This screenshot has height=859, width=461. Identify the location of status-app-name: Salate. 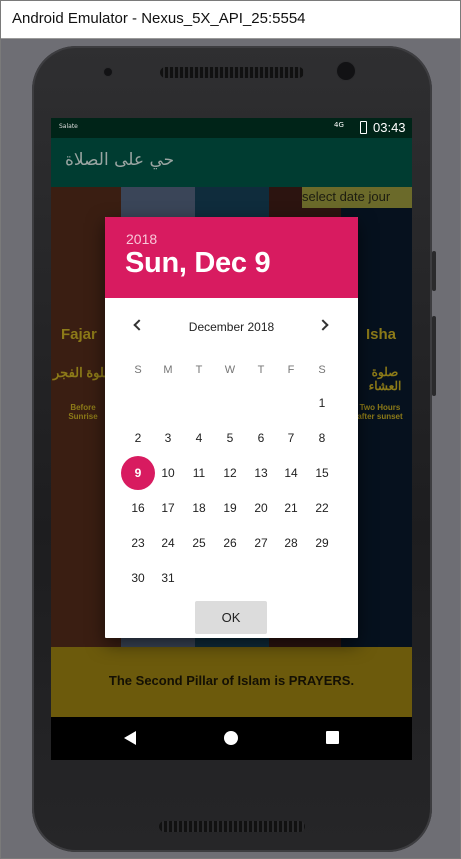
(68, 126).